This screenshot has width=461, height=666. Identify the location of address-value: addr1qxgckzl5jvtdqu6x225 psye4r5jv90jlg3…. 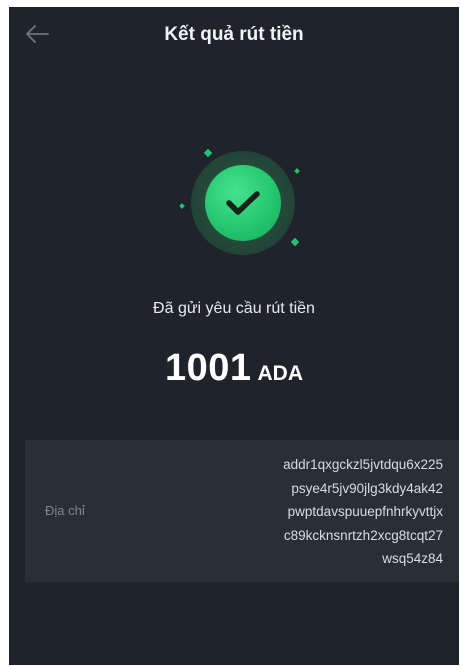
(363, 512).